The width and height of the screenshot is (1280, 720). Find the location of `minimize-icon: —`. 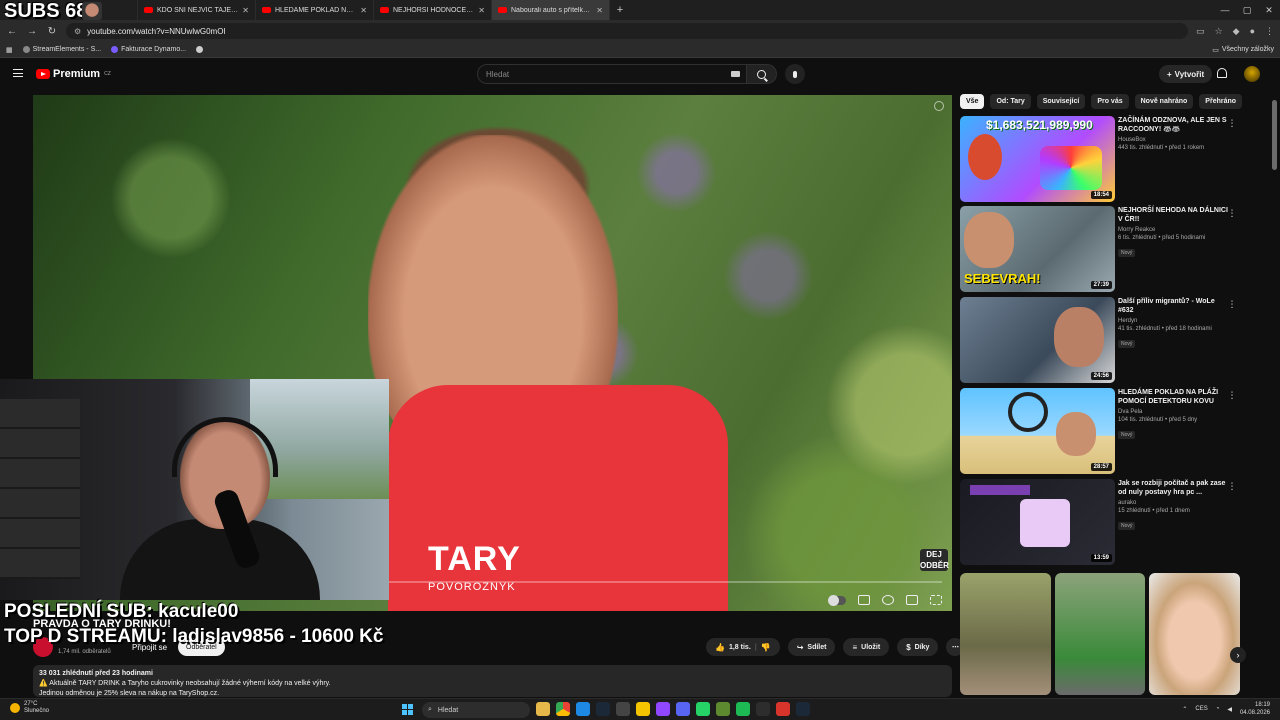

minimize-icon: — is located at coordinates (1225, 10).